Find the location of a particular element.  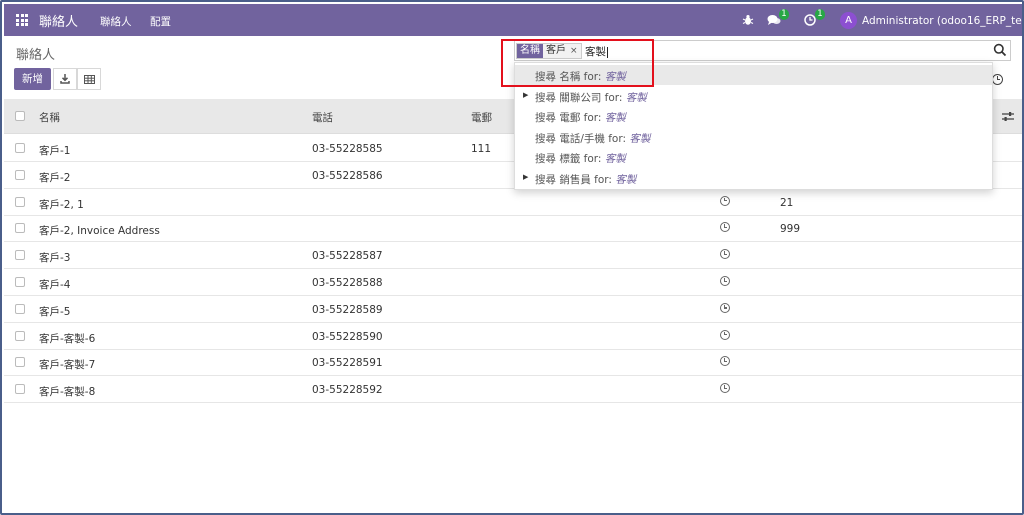

user-menu: Administrator (odoo16_ERP_test2) is located at coordinates (942, 21).